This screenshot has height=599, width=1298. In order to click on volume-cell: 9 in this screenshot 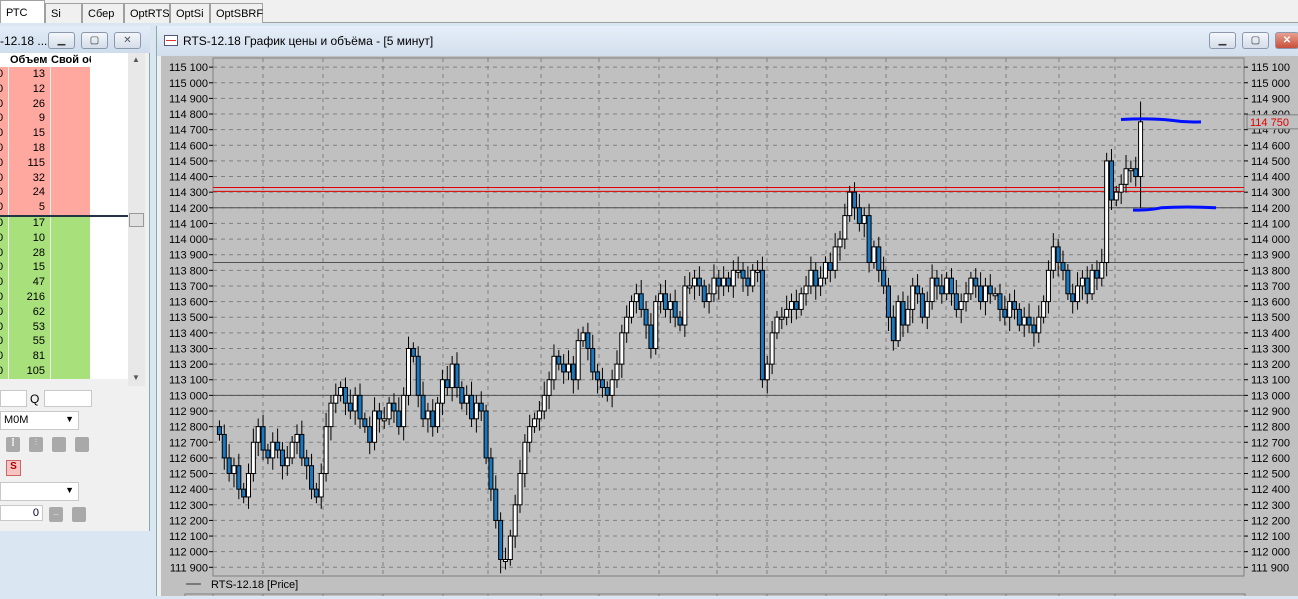, I will do `click(41, 118)`.